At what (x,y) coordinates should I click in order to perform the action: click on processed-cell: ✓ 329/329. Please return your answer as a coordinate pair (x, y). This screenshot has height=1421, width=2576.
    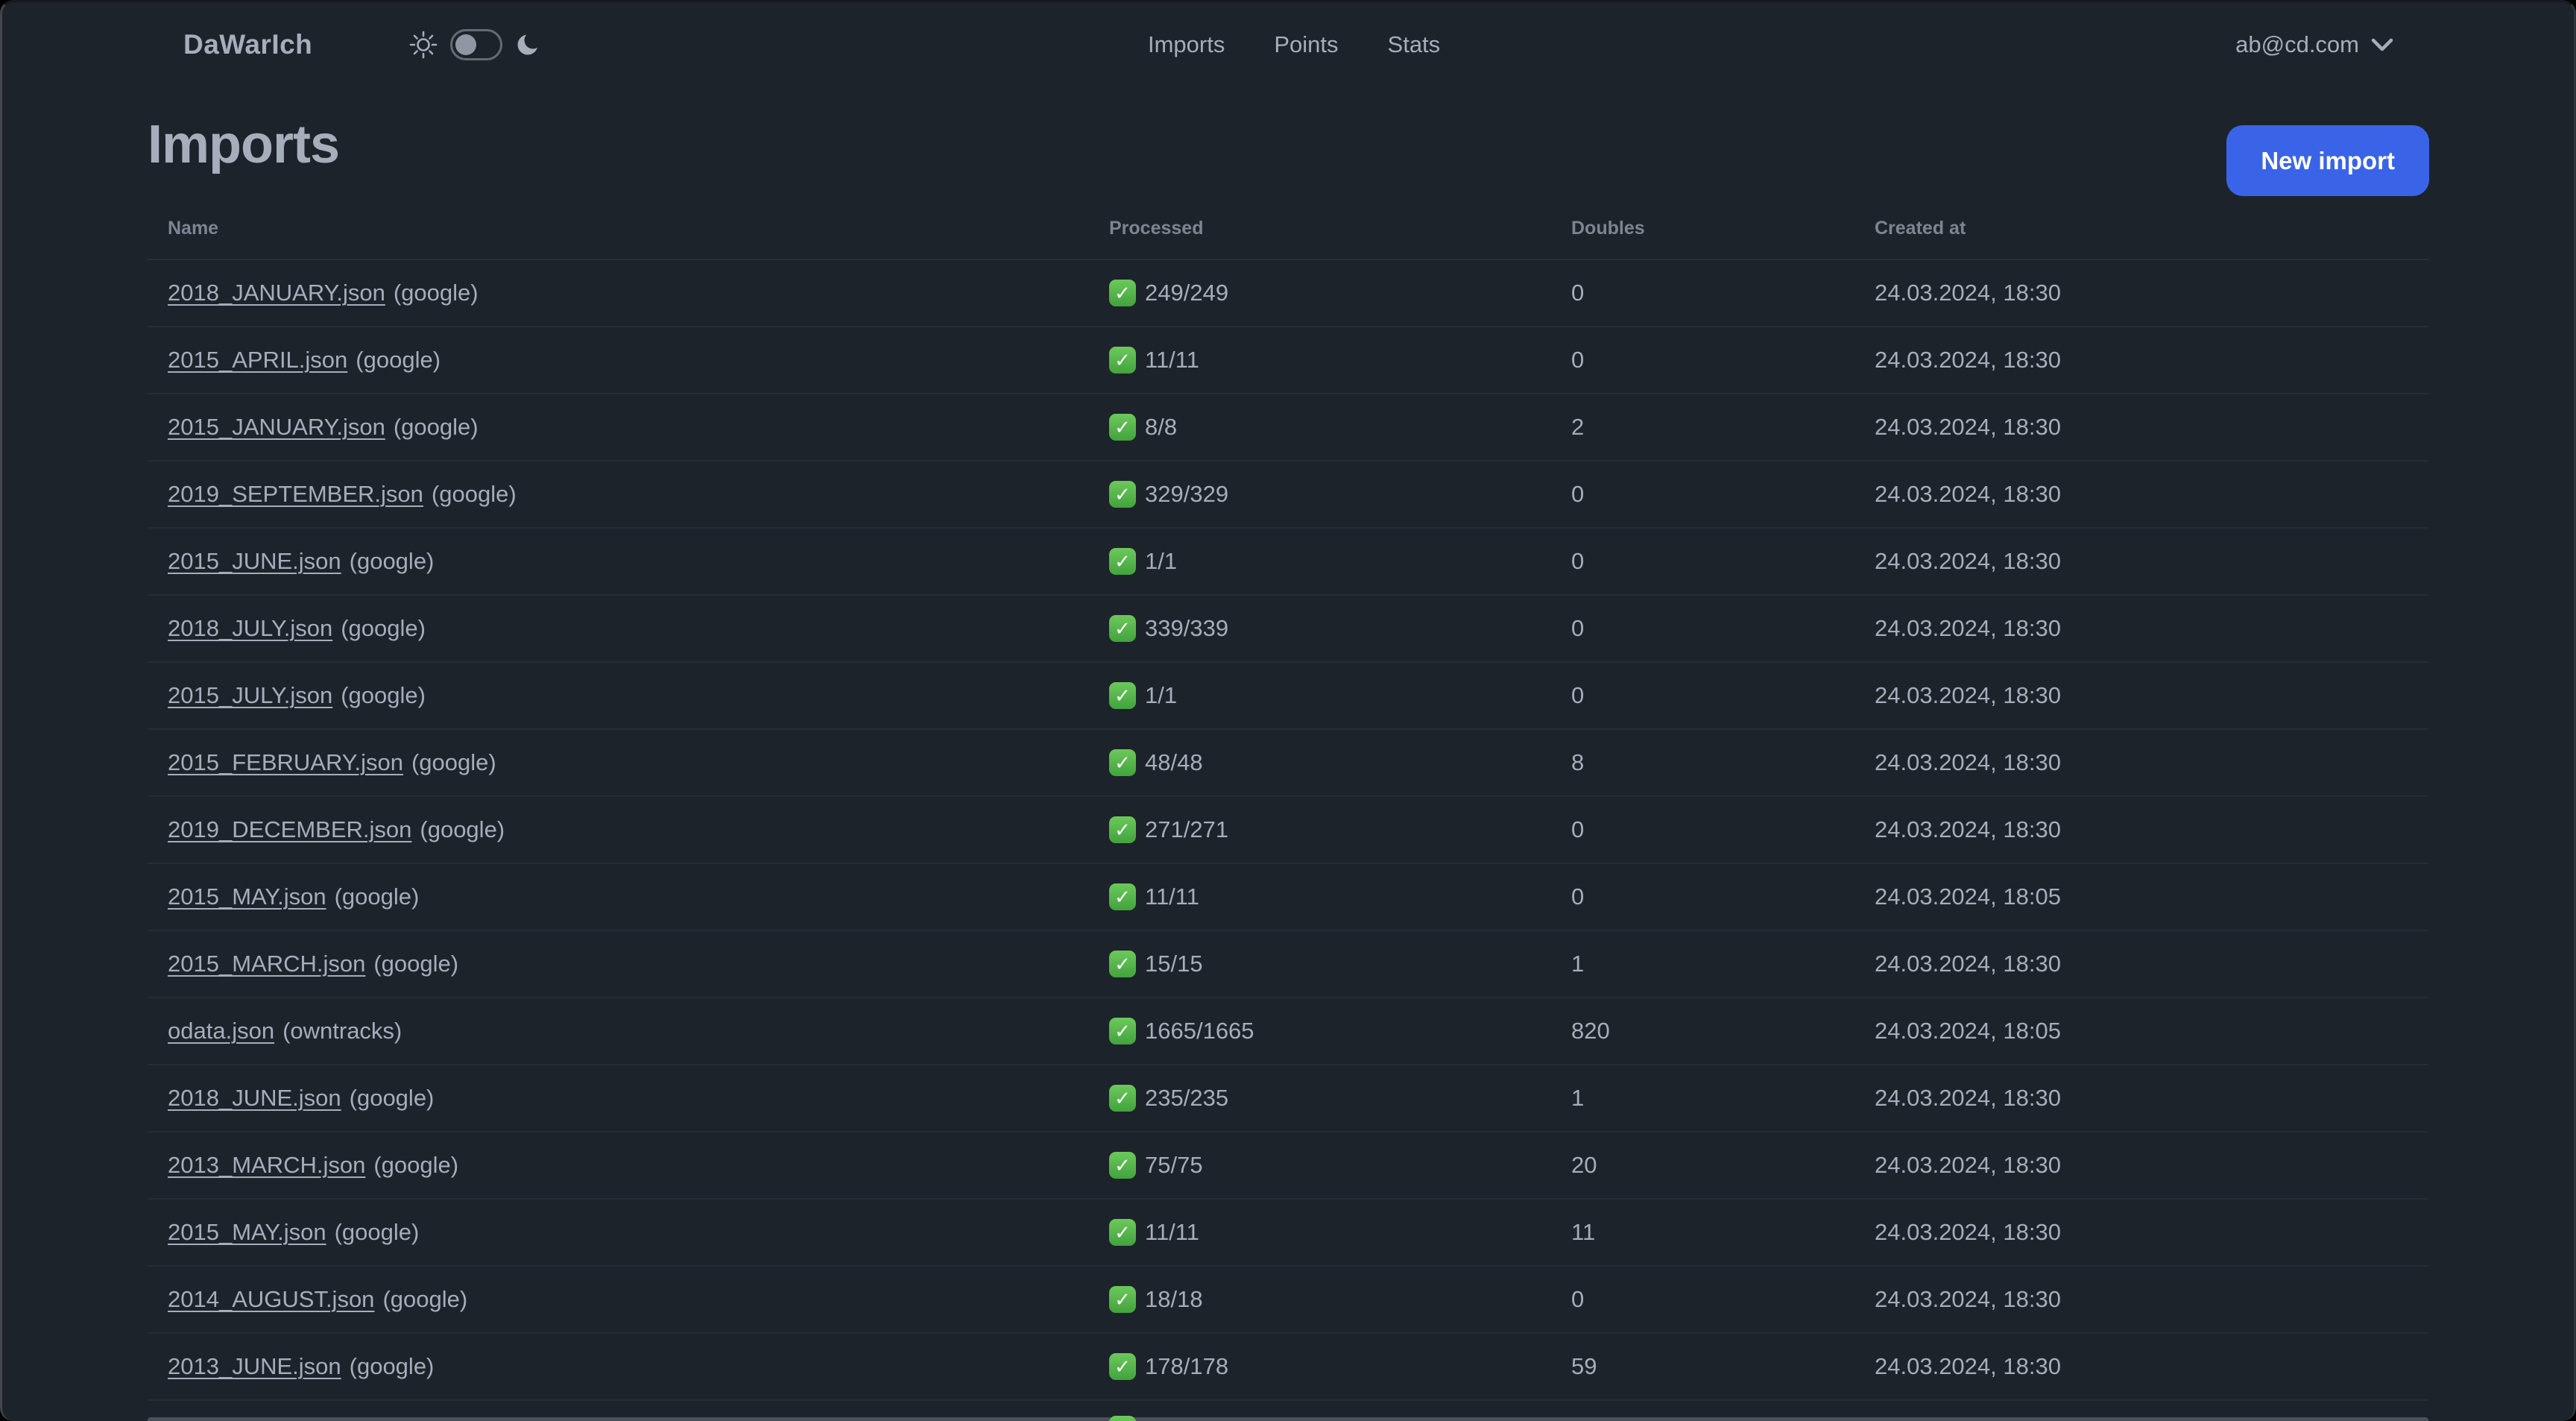
    Looking at the image, I should click on (1340, 494).